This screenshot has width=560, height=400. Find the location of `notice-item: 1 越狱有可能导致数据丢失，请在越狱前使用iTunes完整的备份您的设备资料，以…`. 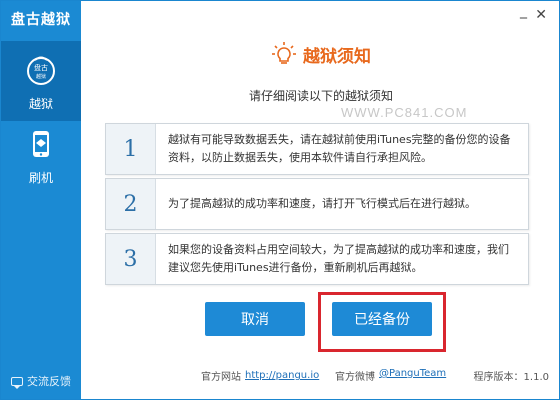

notice-item: 1 越狱有可能导致数据丢失，请在越狱前使用iTunes完整的备份您的设备资料，以… is located at coordinates (317, 149).